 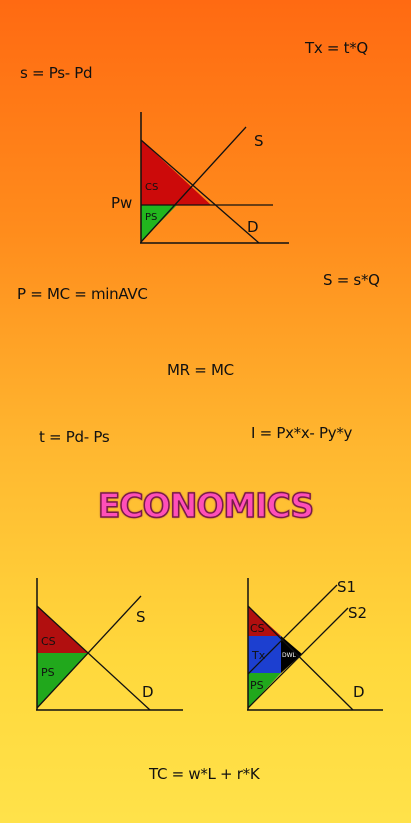 What do you see at coordinates (258, 655) in the screenshot?
I see `tax-label: Tx` at bounding box center [258, 655].